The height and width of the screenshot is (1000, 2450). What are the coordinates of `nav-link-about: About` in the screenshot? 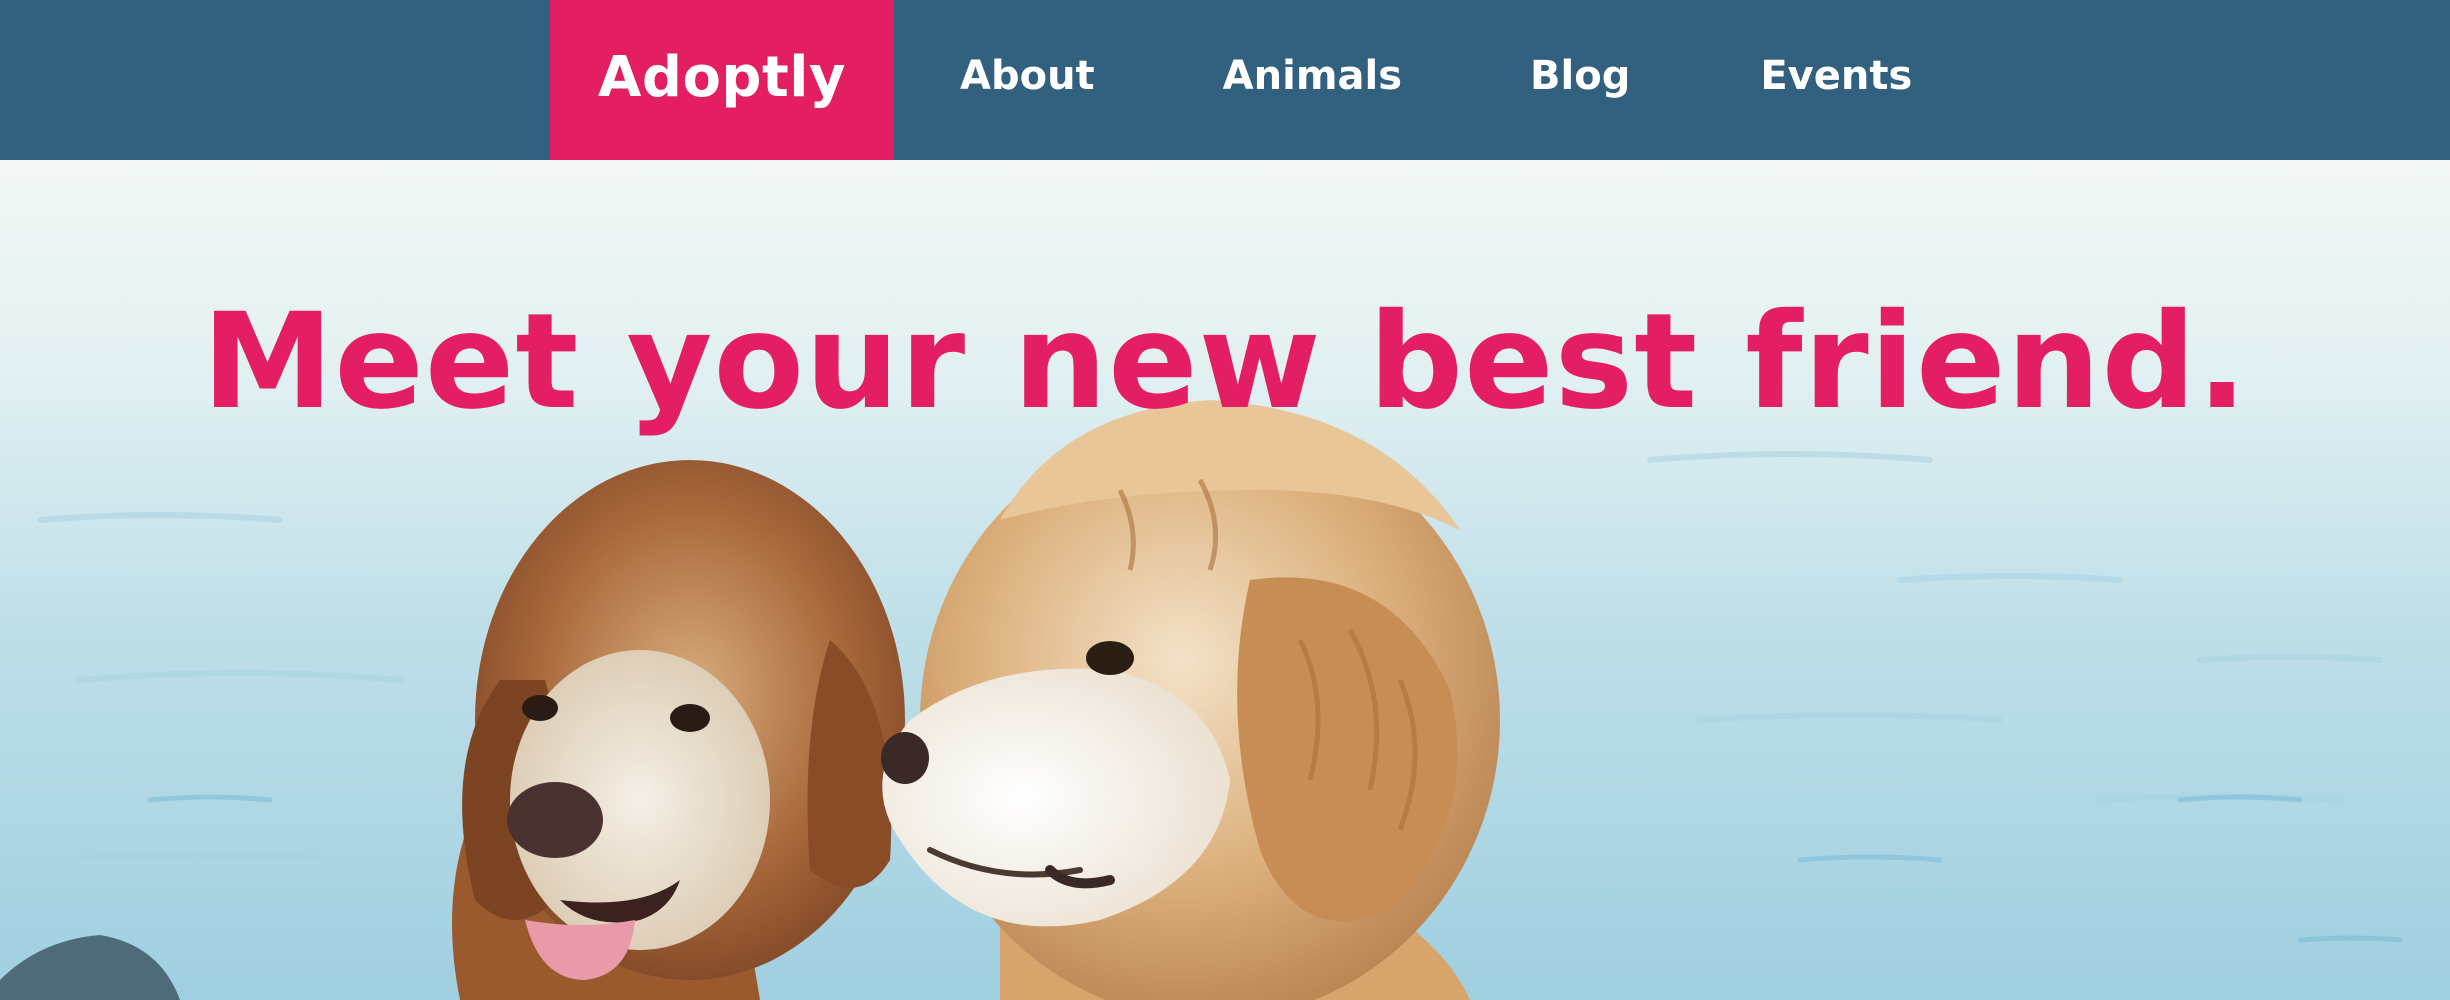 It's located at (1027, 80).